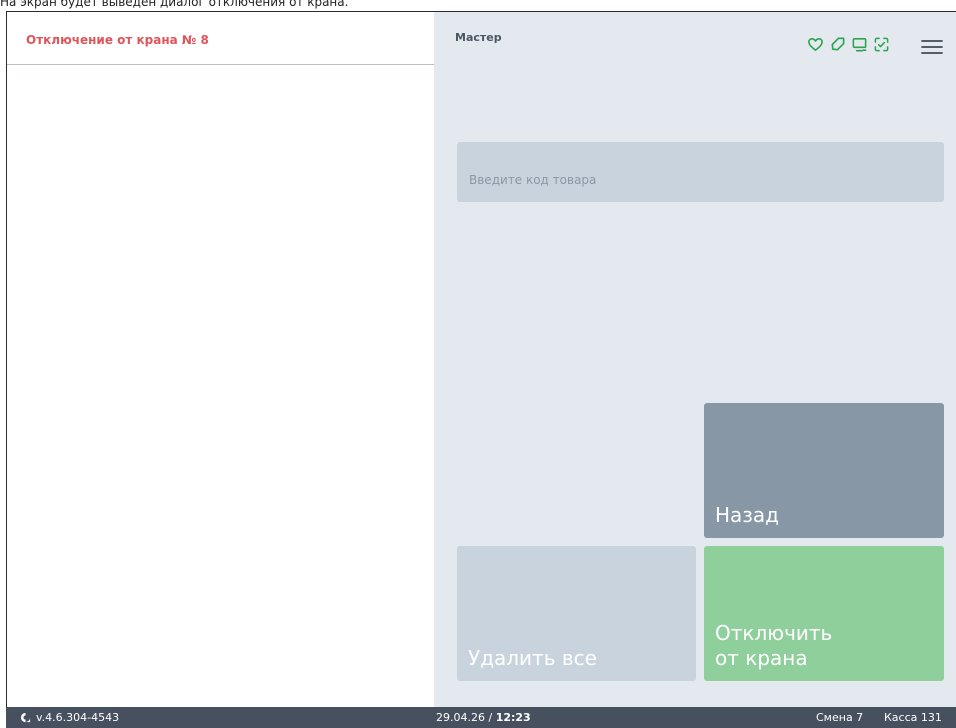 The image size is (956, 728). I want to click on back-button: Назад, so click(824, 470).